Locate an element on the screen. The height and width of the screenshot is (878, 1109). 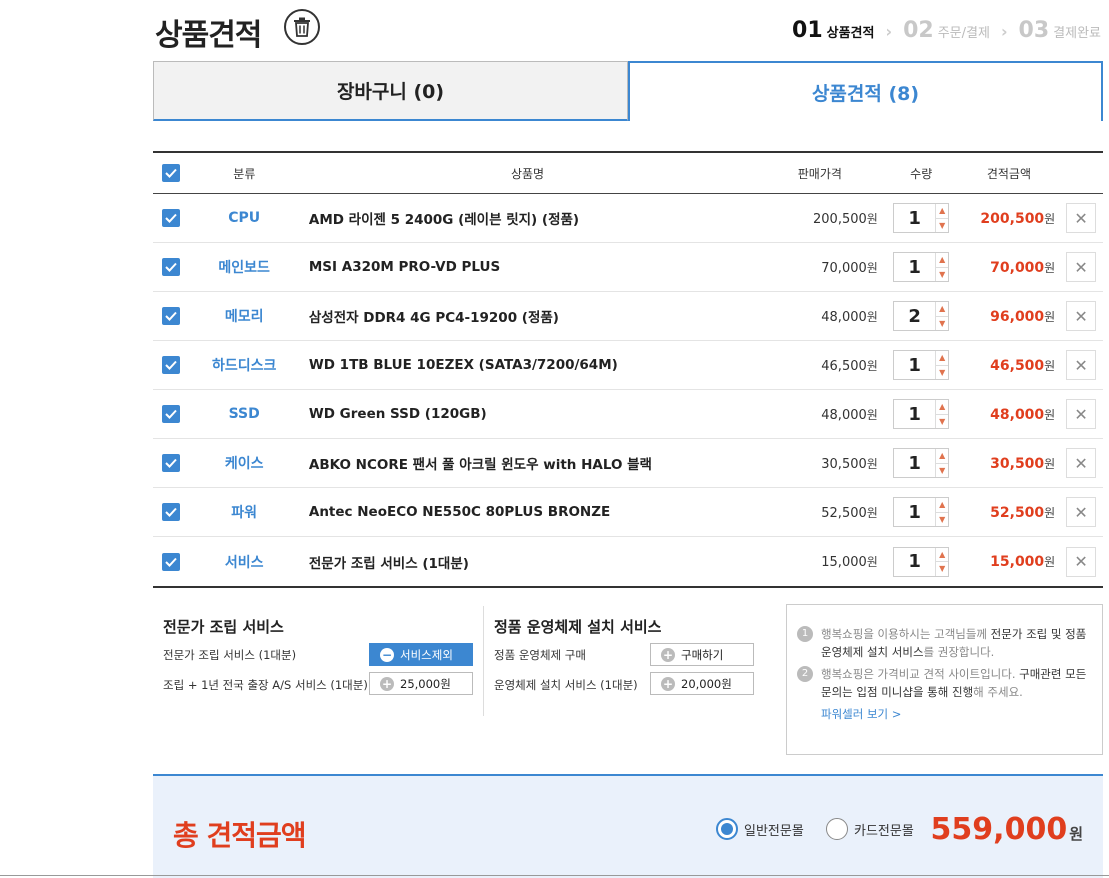
quantity-stepper: 2 ▲ ▼ is located at coordinates (921, 316).